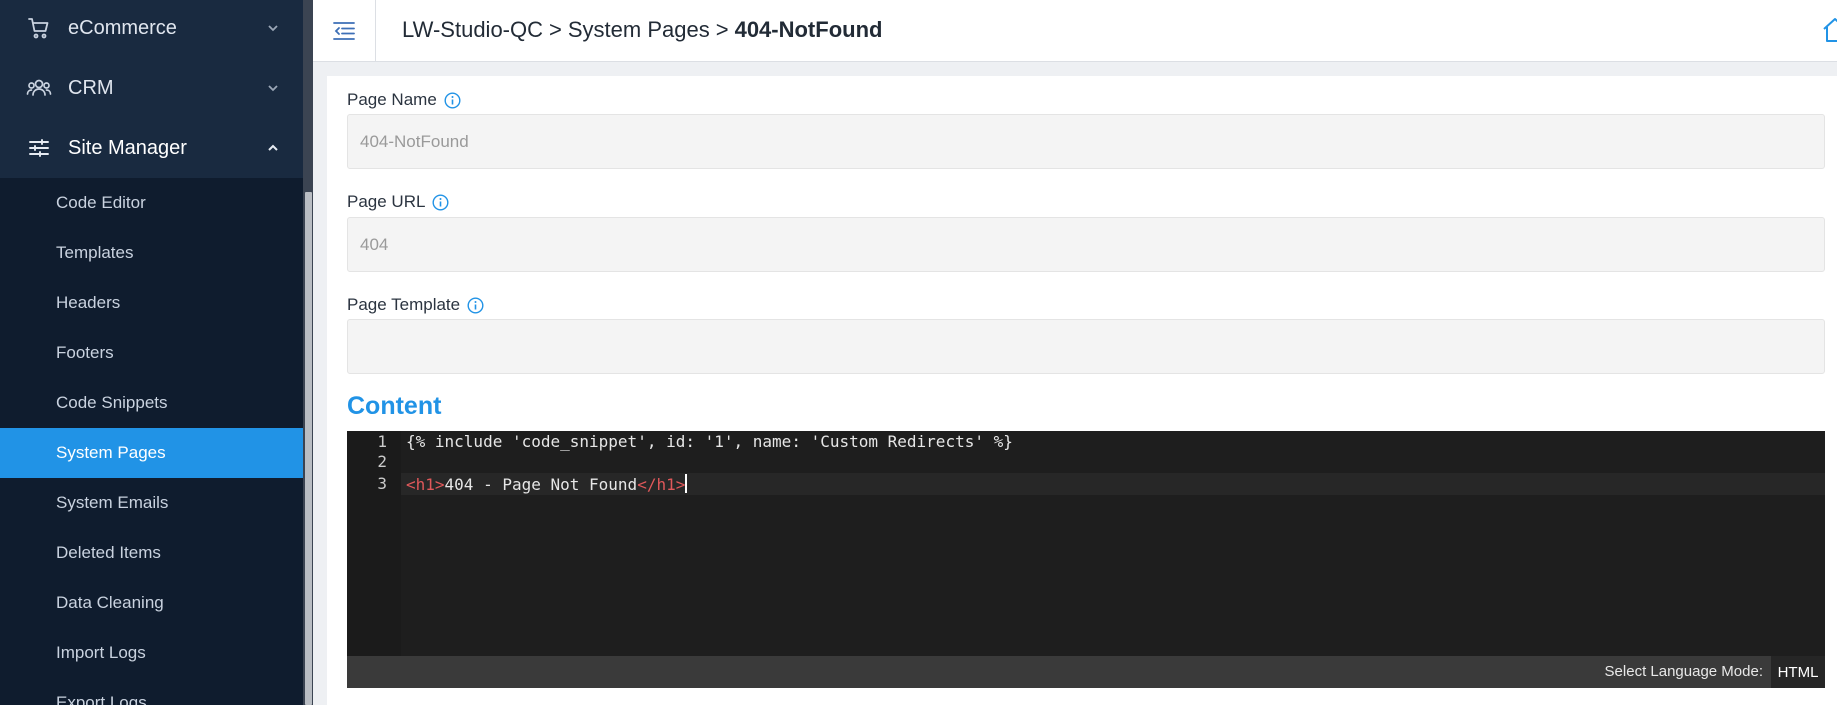 The image size is (1837, 705). I want to click on html-tag-text: 404 - Page Not Found, so click(541, 484).